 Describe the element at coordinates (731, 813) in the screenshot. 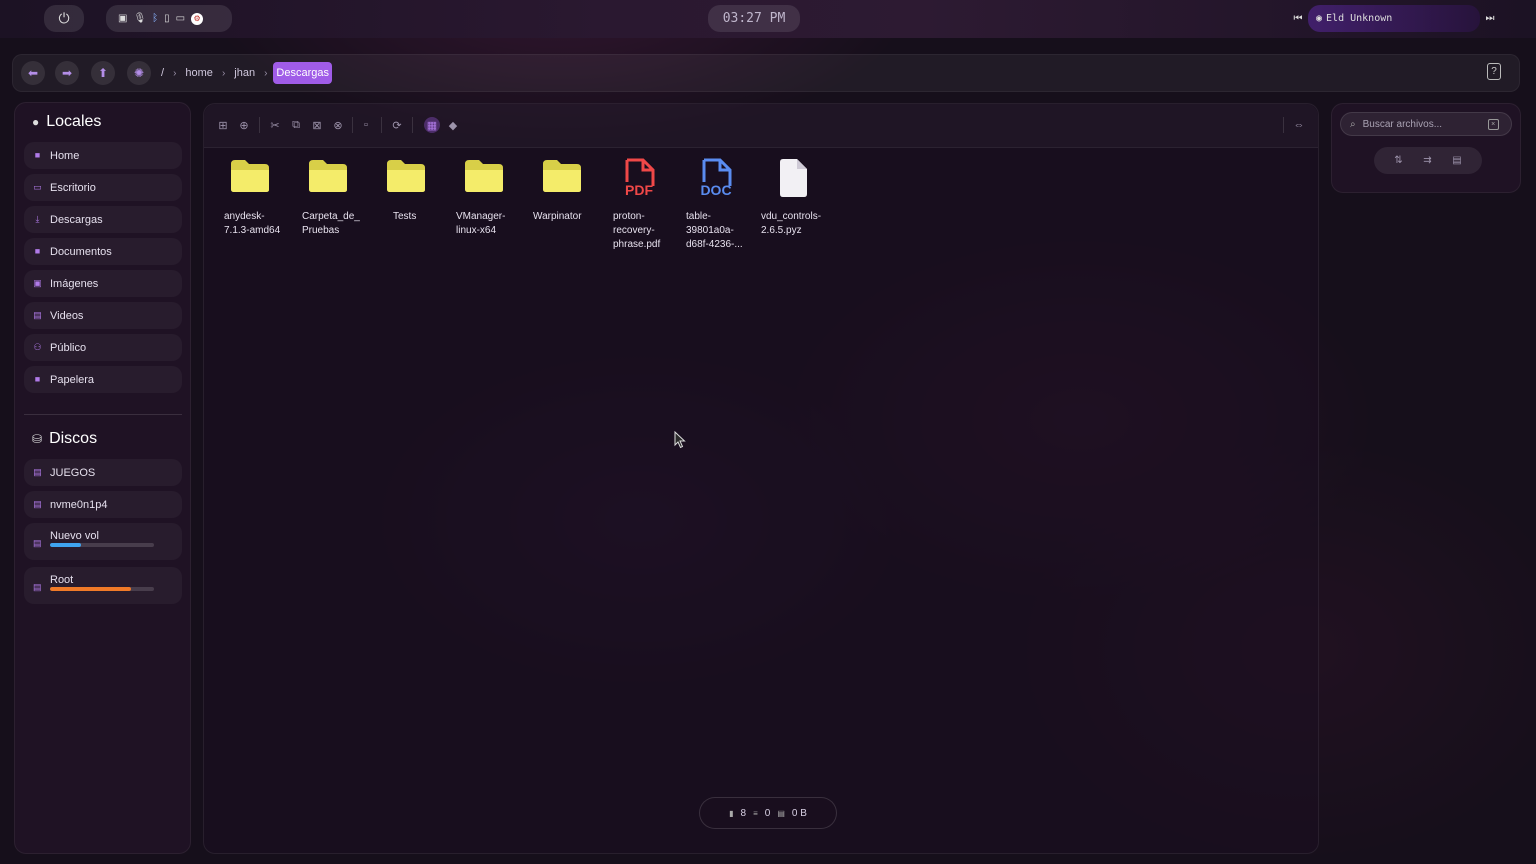

I see `file-count-icon: ▮` at that location.